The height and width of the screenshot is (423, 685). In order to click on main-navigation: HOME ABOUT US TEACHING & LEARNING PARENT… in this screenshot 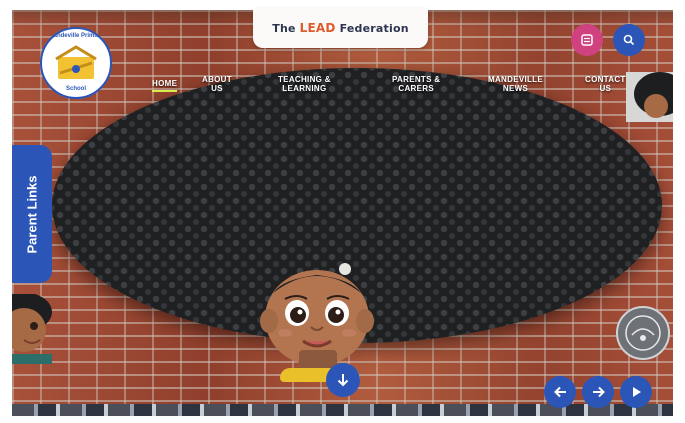, I will do `click(398, 86)`.